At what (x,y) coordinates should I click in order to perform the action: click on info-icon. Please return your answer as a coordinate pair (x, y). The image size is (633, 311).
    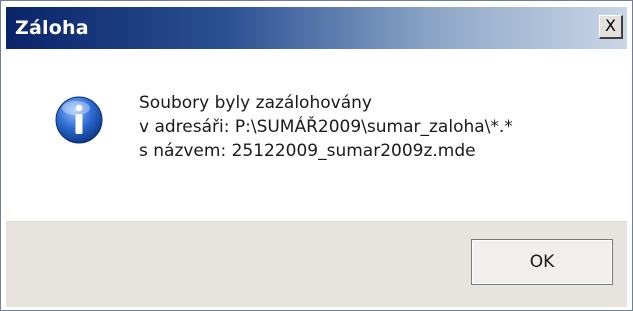
    Looking at the image, I should click on (79, 120).